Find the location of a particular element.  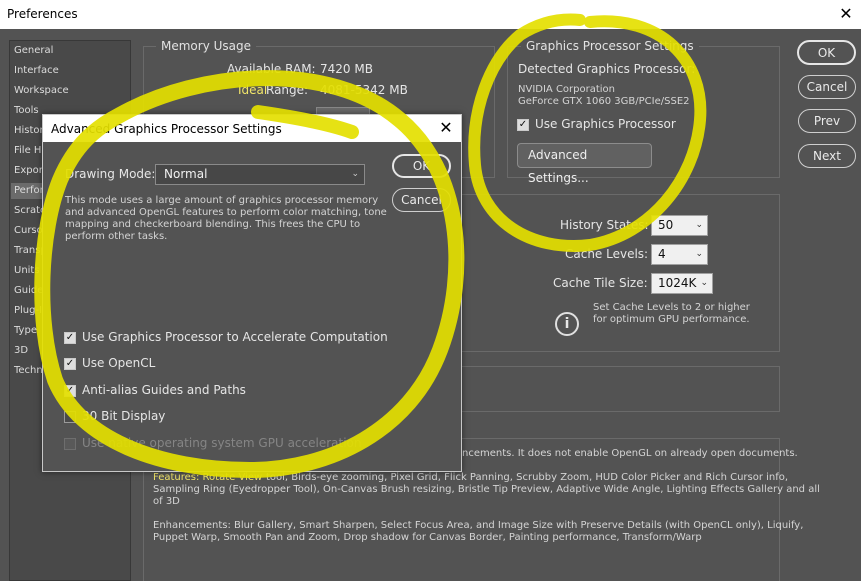

sidebar-item-technology-previews: Techn is located at coordinates (28, 370).